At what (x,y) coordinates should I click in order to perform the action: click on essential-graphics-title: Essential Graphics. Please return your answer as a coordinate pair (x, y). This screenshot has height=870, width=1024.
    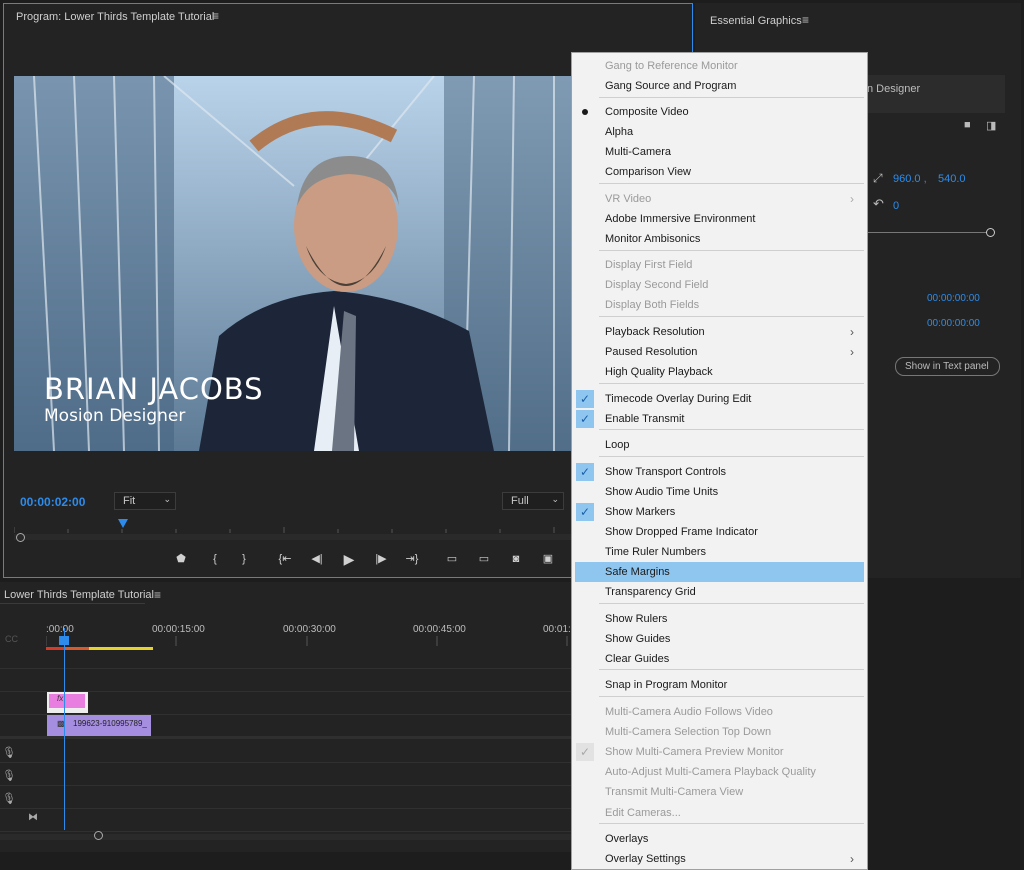
    Looking at the image, I should click on (756, 21).